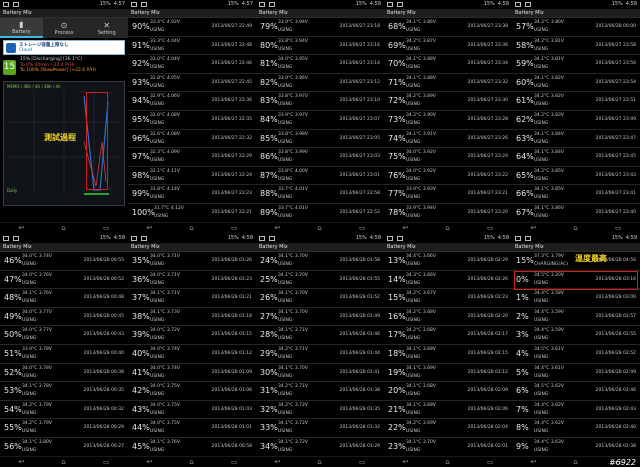 The width and height of the screenshot is (640, 467). Describe the element at coordinates (576, 139) in the screenshot. I see `history-row: 63% 34.1°C 3.84V USING 2013/06/27 23:47` at that location.